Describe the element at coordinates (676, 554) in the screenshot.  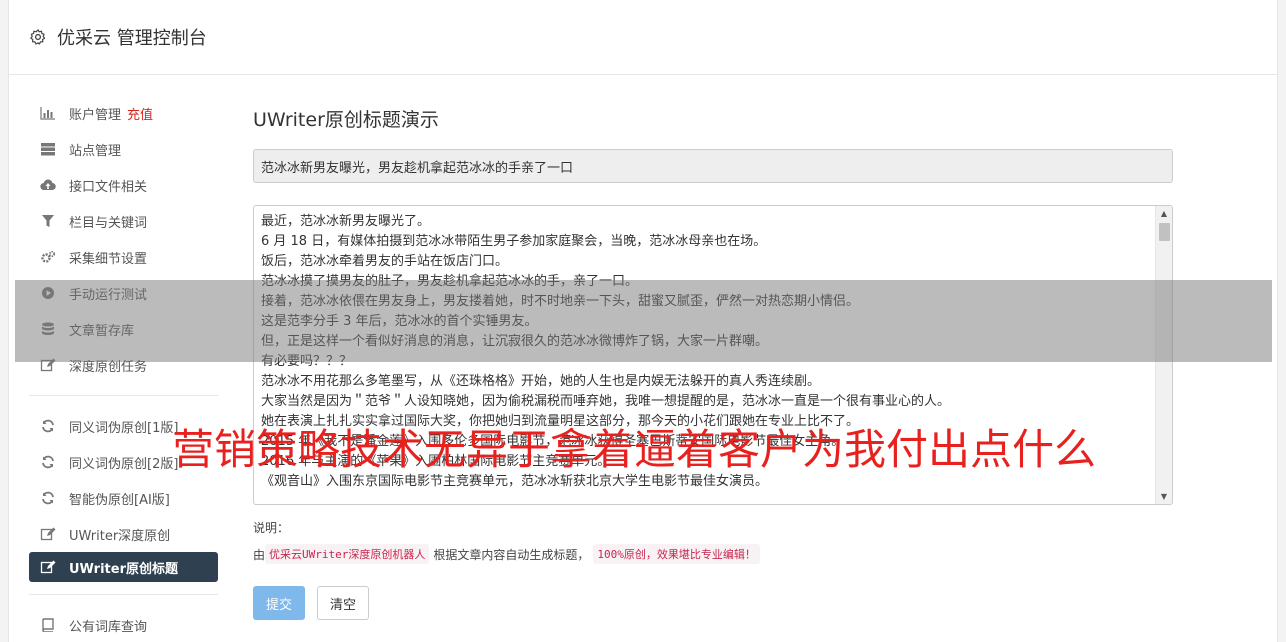
I see `original-claim-code: 100%原创，效果堪比专业编辑！` at that location.